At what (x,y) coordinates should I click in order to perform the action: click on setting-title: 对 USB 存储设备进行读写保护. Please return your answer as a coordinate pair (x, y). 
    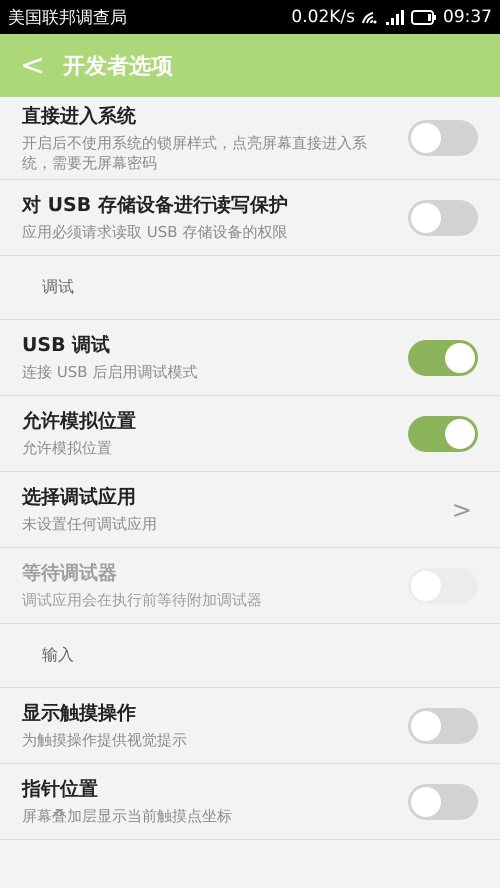
    Looking at the image, I should click on (155, 205).